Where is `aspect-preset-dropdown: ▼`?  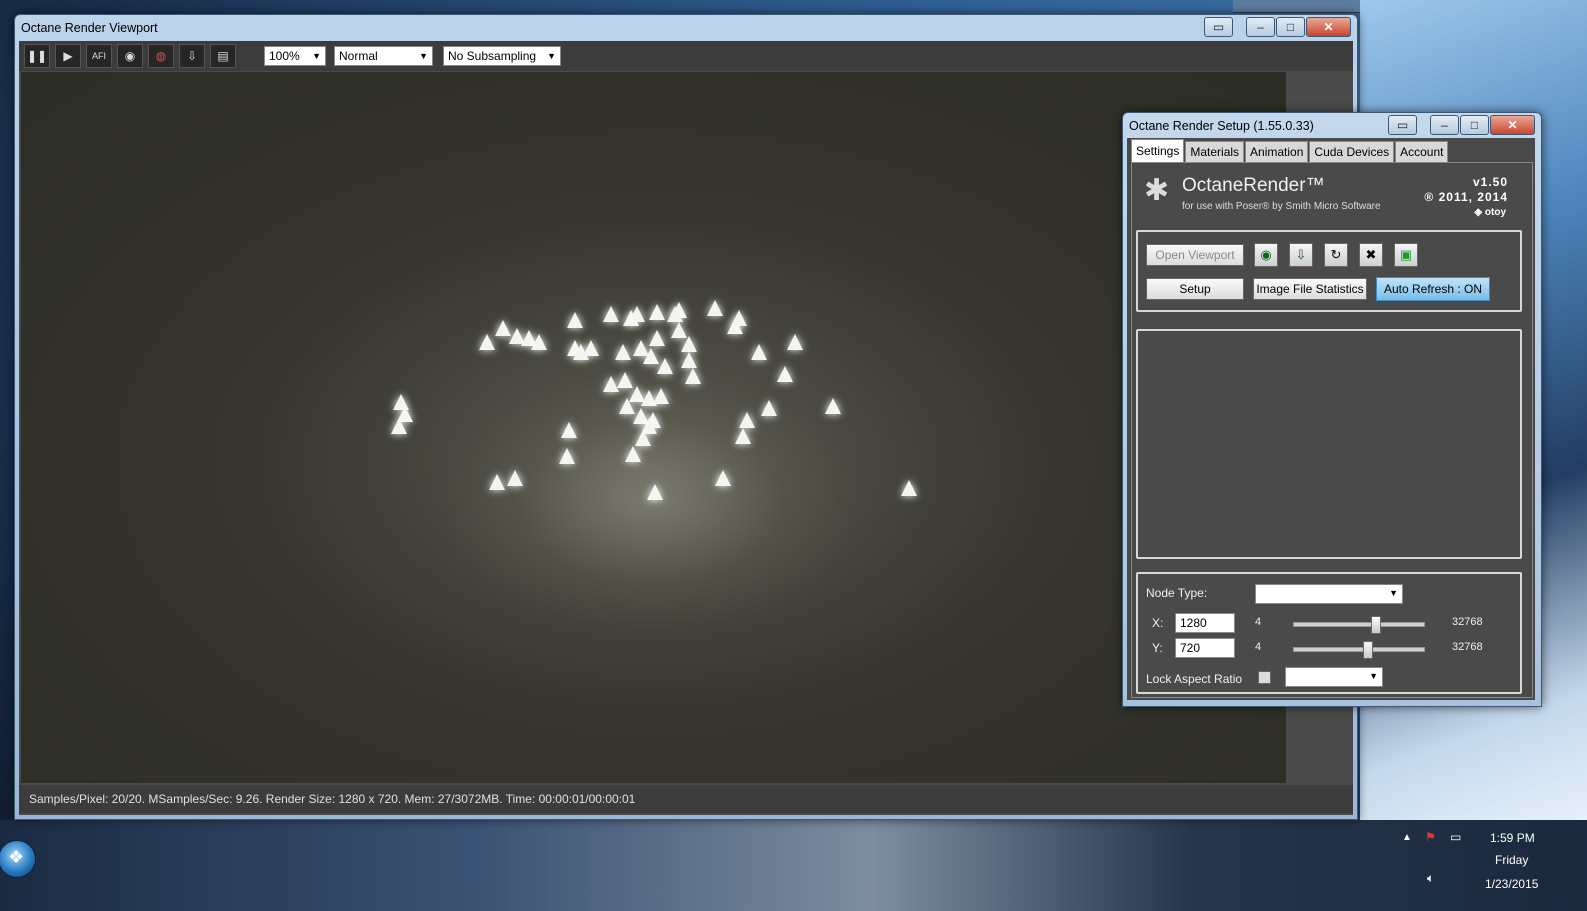 aspect-preset-dropdown: ▼ is located at coordinates (1334, 677).